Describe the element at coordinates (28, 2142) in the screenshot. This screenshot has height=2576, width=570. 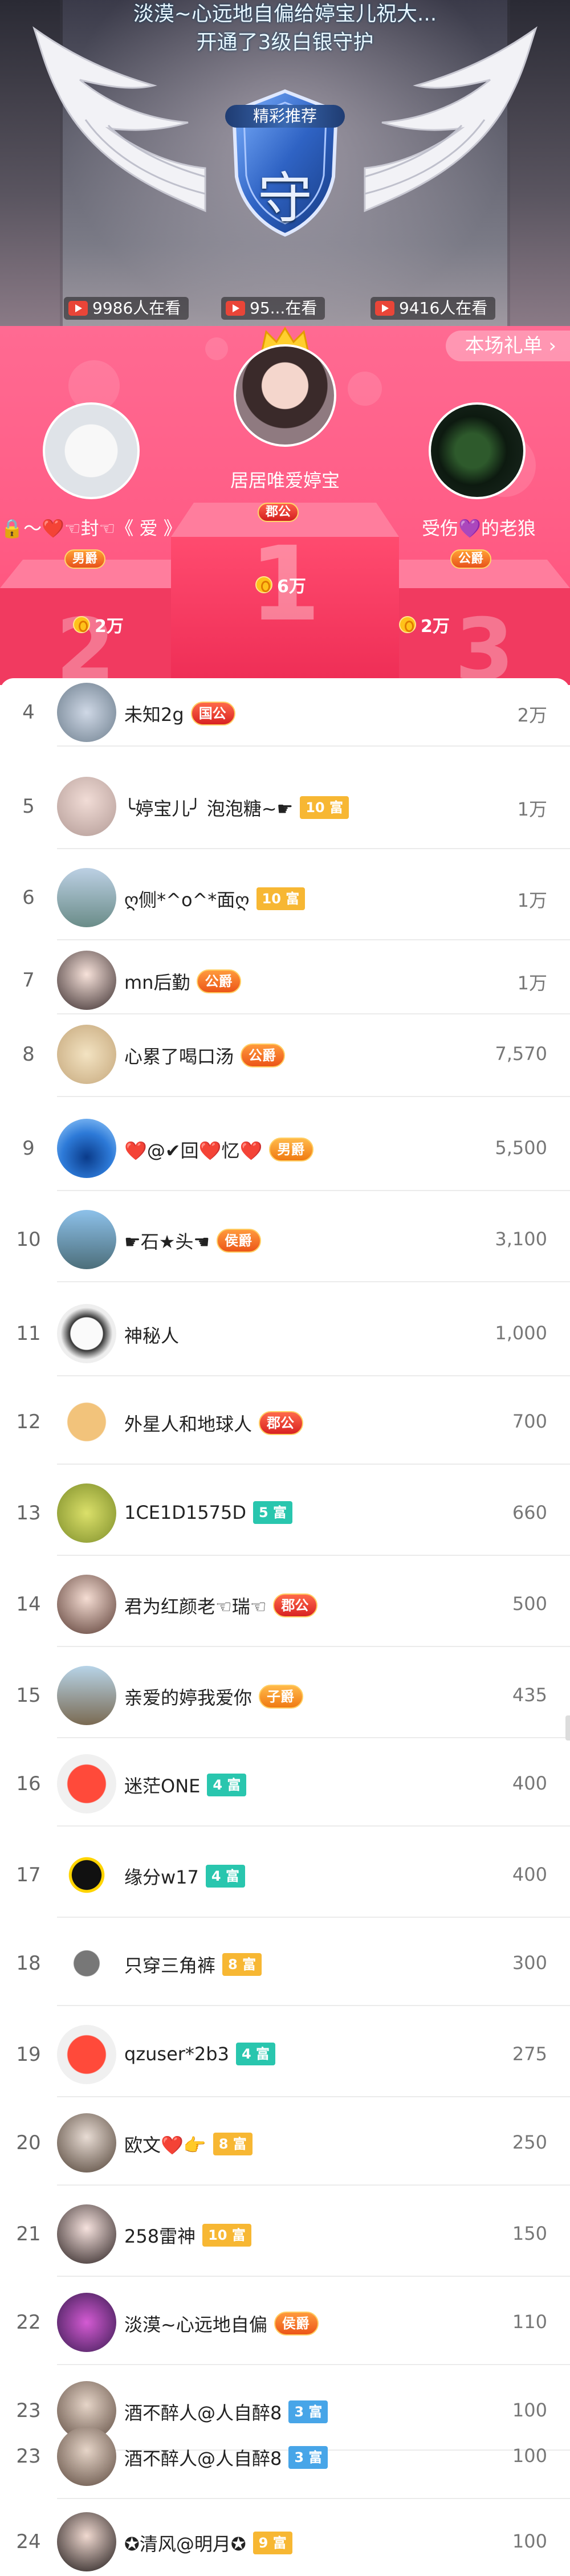
I see `rank-number: 20` at that location.